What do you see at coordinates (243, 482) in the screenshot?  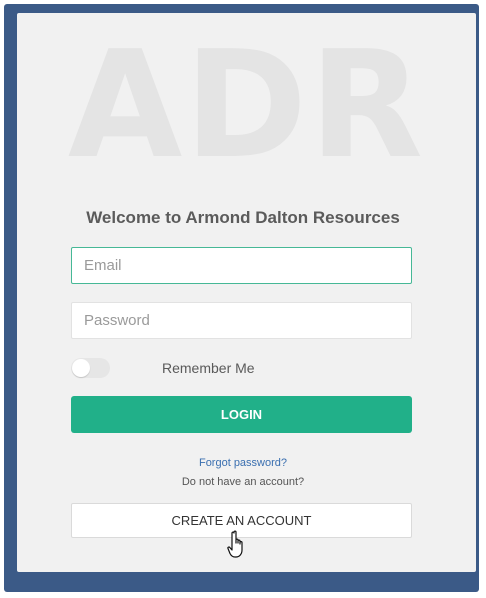 I see `no-account-text: Do not have an account?` at bounding box center [243, 482].